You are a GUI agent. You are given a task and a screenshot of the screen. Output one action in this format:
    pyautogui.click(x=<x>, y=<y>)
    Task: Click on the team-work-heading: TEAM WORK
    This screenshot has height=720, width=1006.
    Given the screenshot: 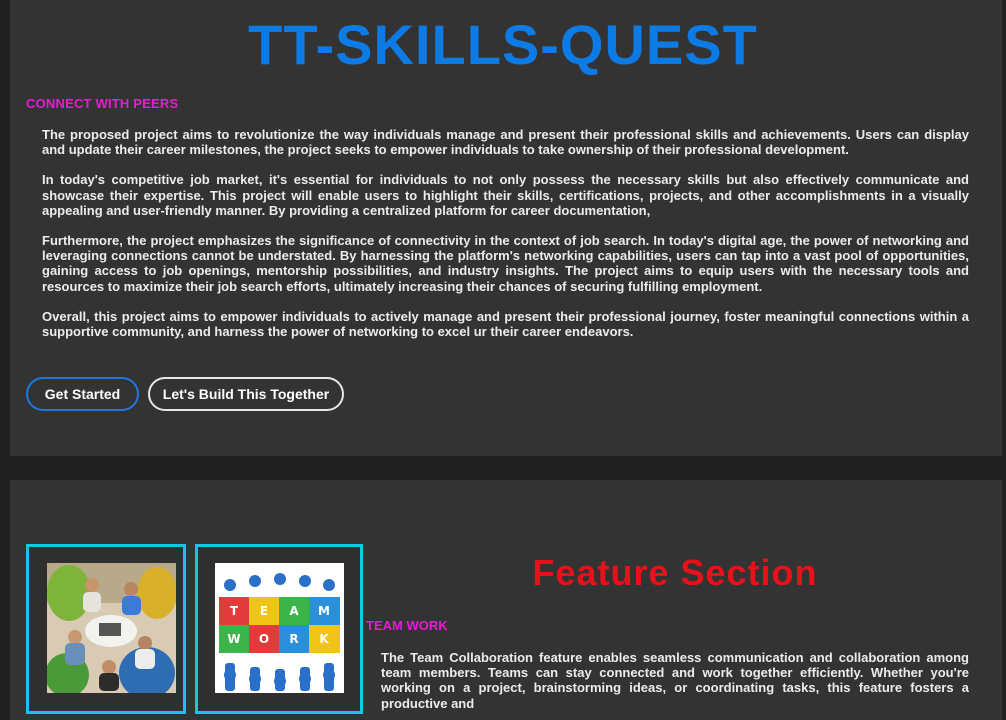 What is the action you would take?
    pyautogui.click(x=407, y=625)
    